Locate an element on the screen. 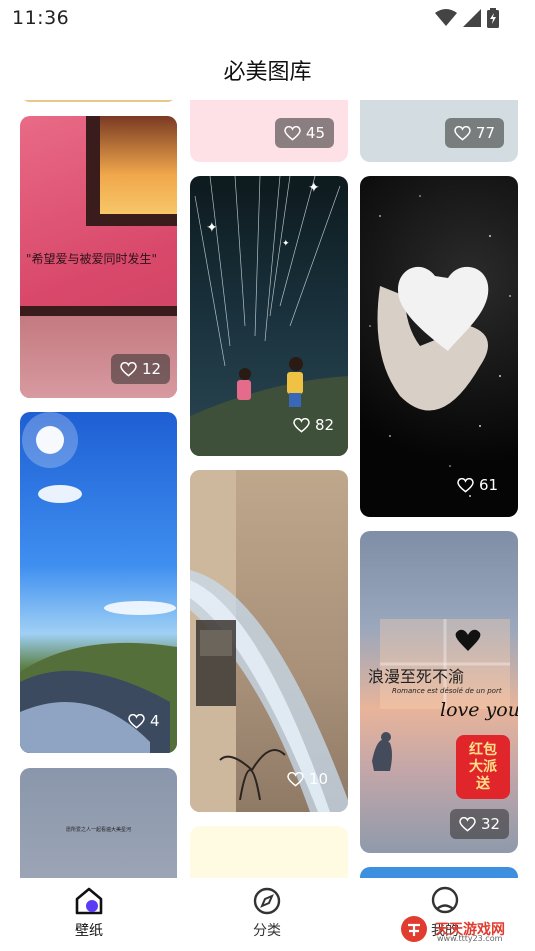 The height and width of the screenshot is (951, 535). tab-wallpaper: 壁纸 is located at coordinates (89, 913).